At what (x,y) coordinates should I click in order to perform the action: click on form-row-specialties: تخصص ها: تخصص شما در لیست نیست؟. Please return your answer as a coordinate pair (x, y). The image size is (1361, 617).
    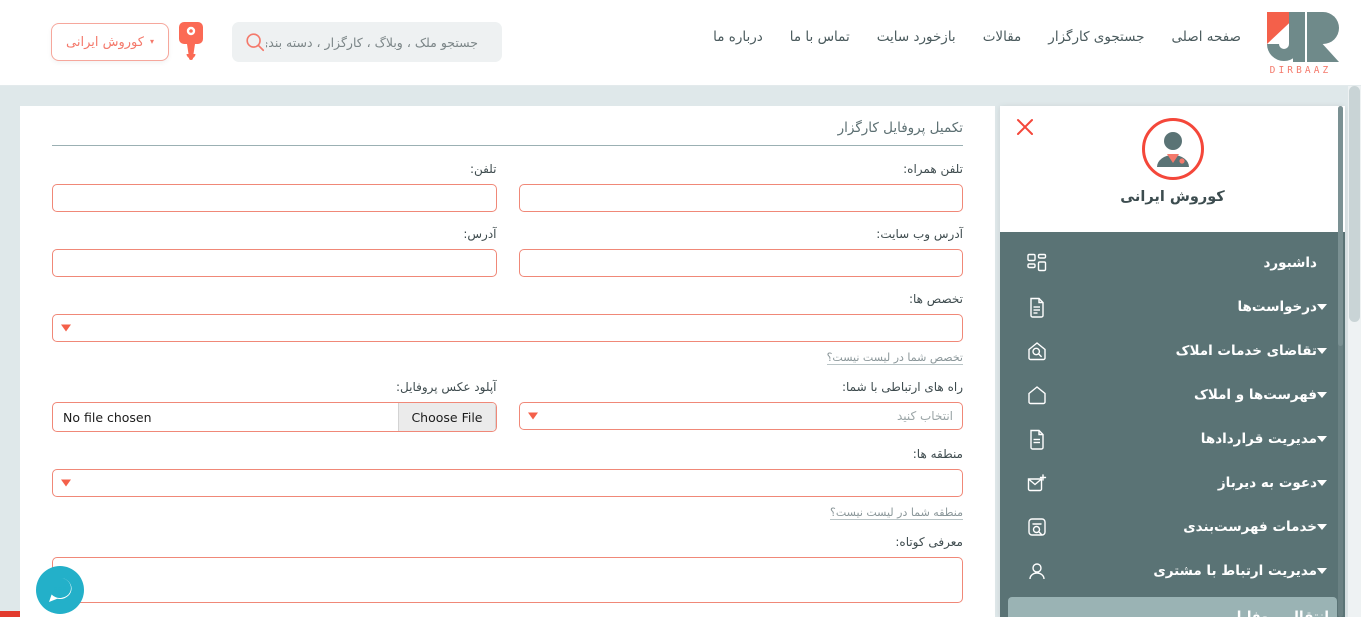
    Looking at the image, I should click on (507, 328).